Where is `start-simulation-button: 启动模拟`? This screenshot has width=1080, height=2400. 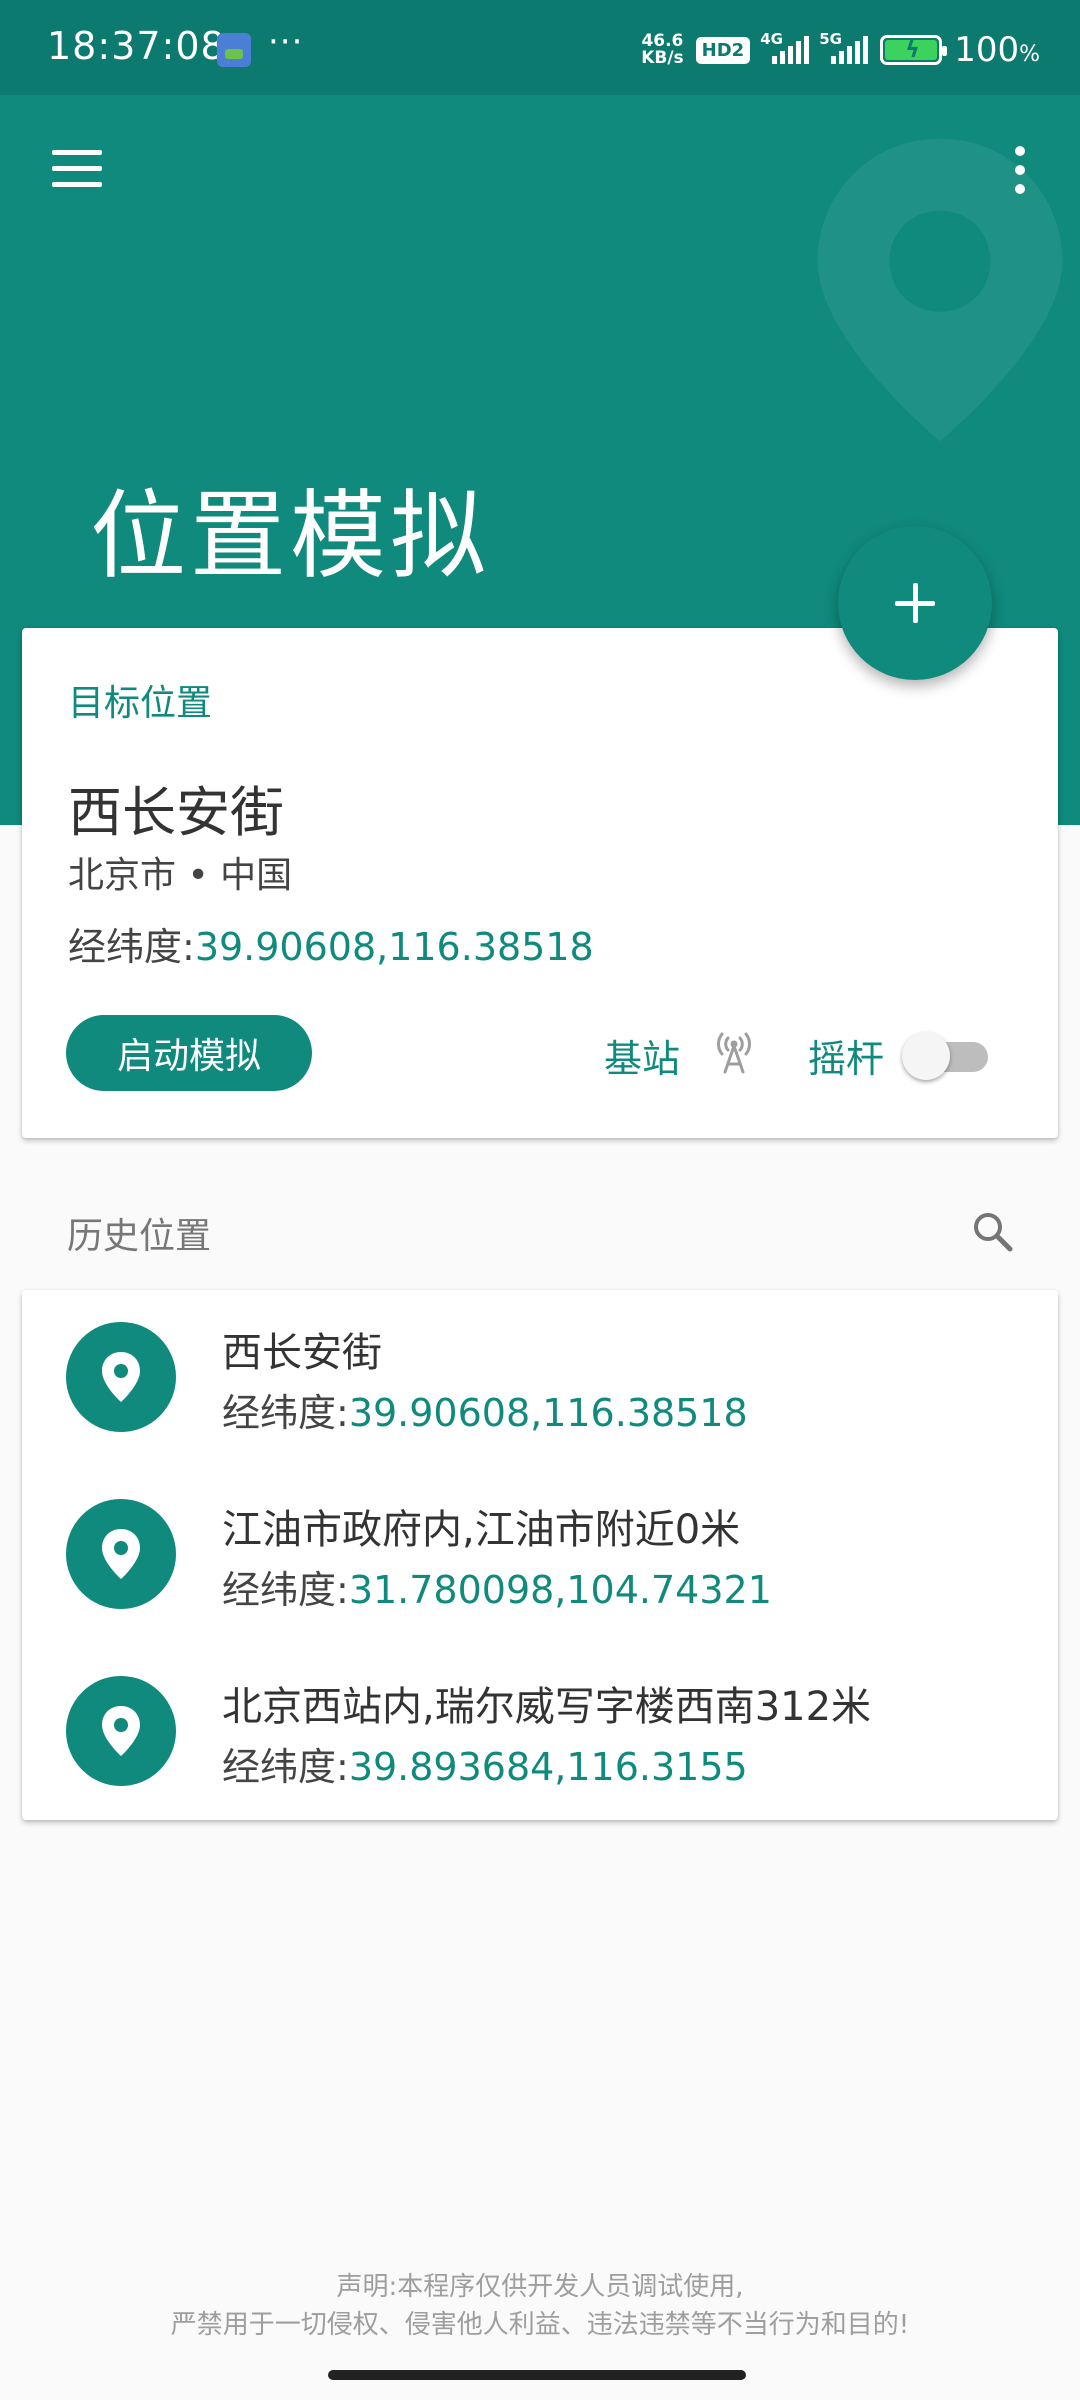 start-simulation-button: 启动模拟 is located at coordinates (189, 1053).